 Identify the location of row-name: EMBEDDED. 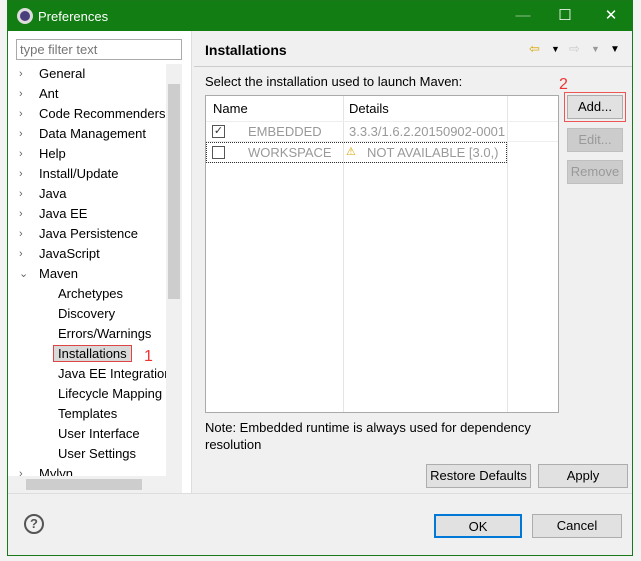
(285, 131).